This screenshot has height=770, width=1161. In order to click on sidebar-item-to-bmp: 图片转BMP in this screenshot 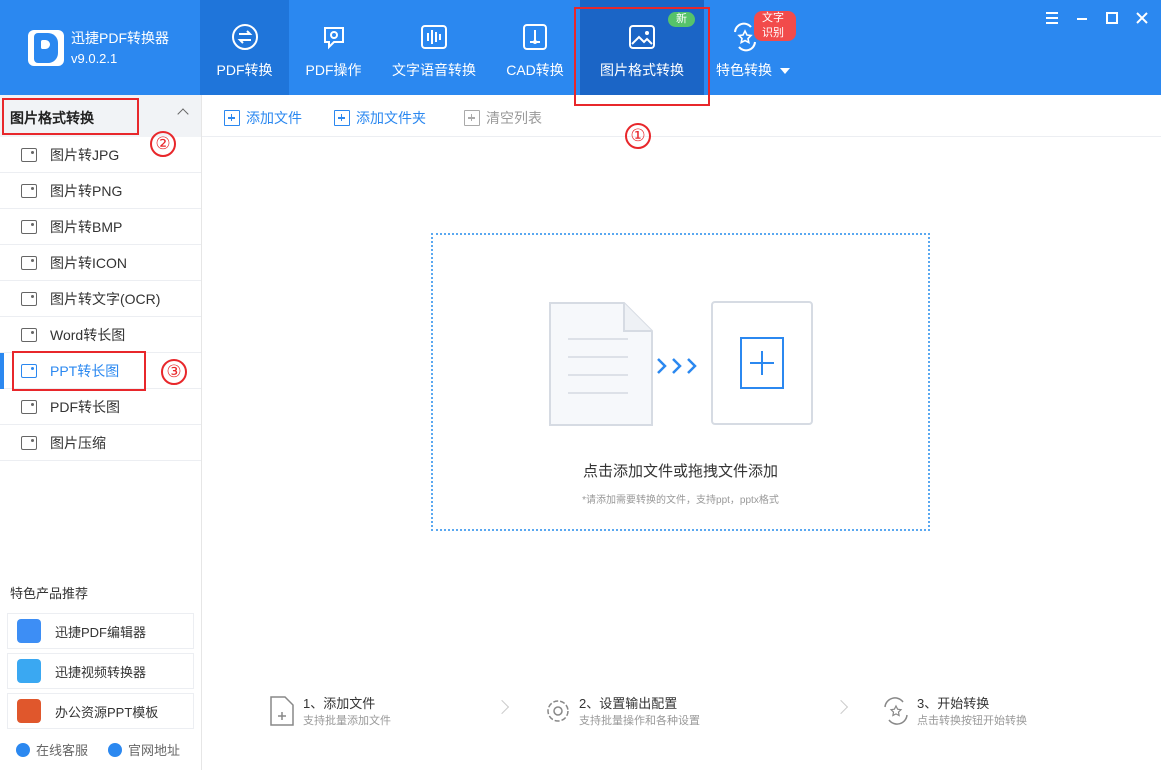, I will do `click(100, 227)`.